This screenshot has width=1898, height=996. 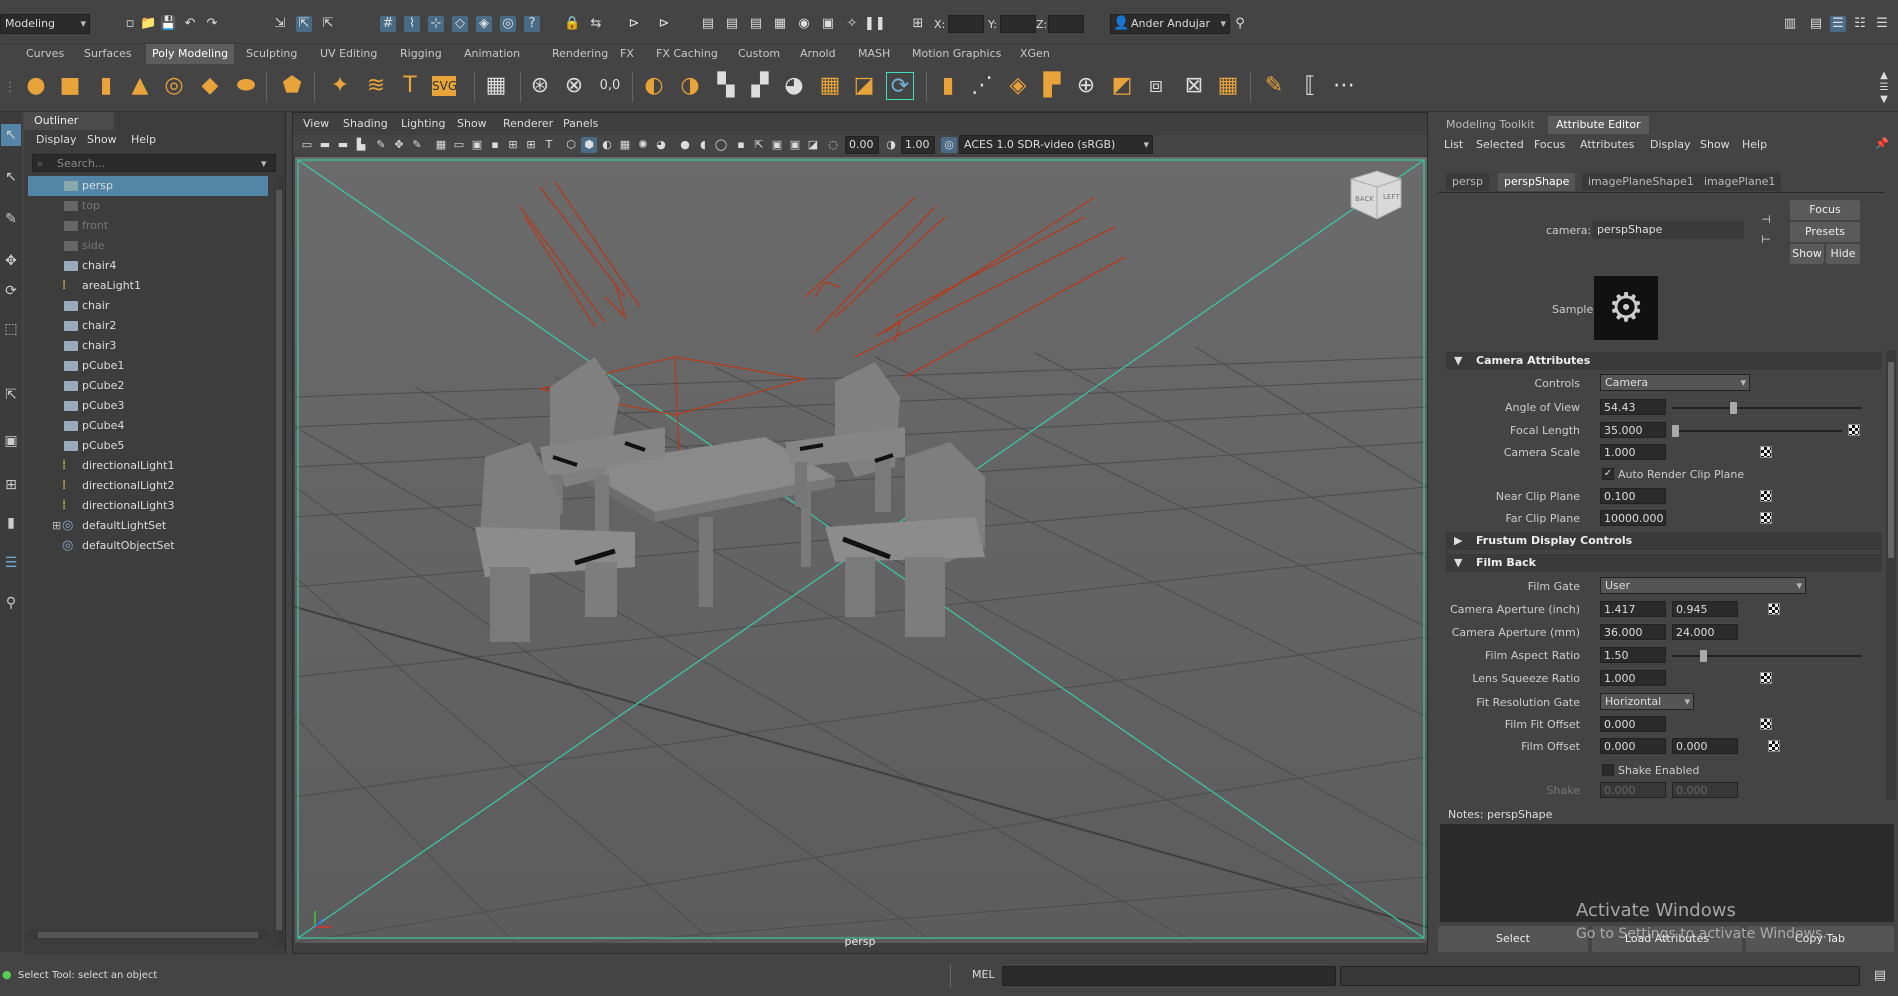 What do you see at coordinates (1733, 408) in the screenshot?
I see `angle-of-view-knob` at bounding box center [1733, 408].